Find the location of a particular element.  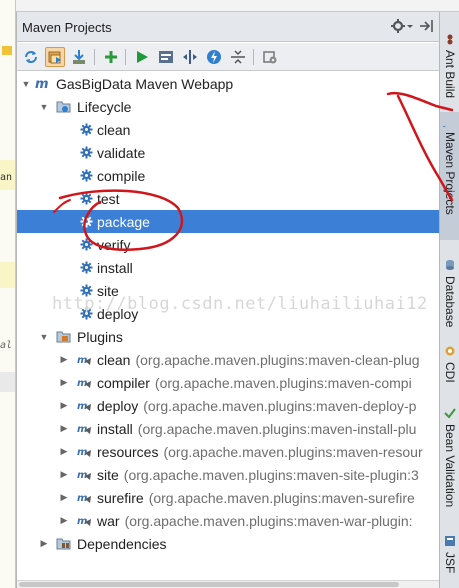

tree-node-dependencies: ▶ Dependencies is located at coordinates (228, 543).